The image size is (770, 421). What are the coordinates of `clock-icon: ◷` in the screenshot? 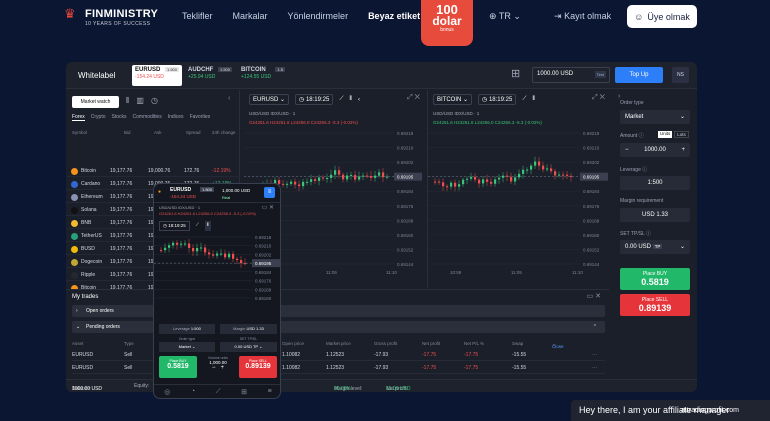 It's located at (154, 101).